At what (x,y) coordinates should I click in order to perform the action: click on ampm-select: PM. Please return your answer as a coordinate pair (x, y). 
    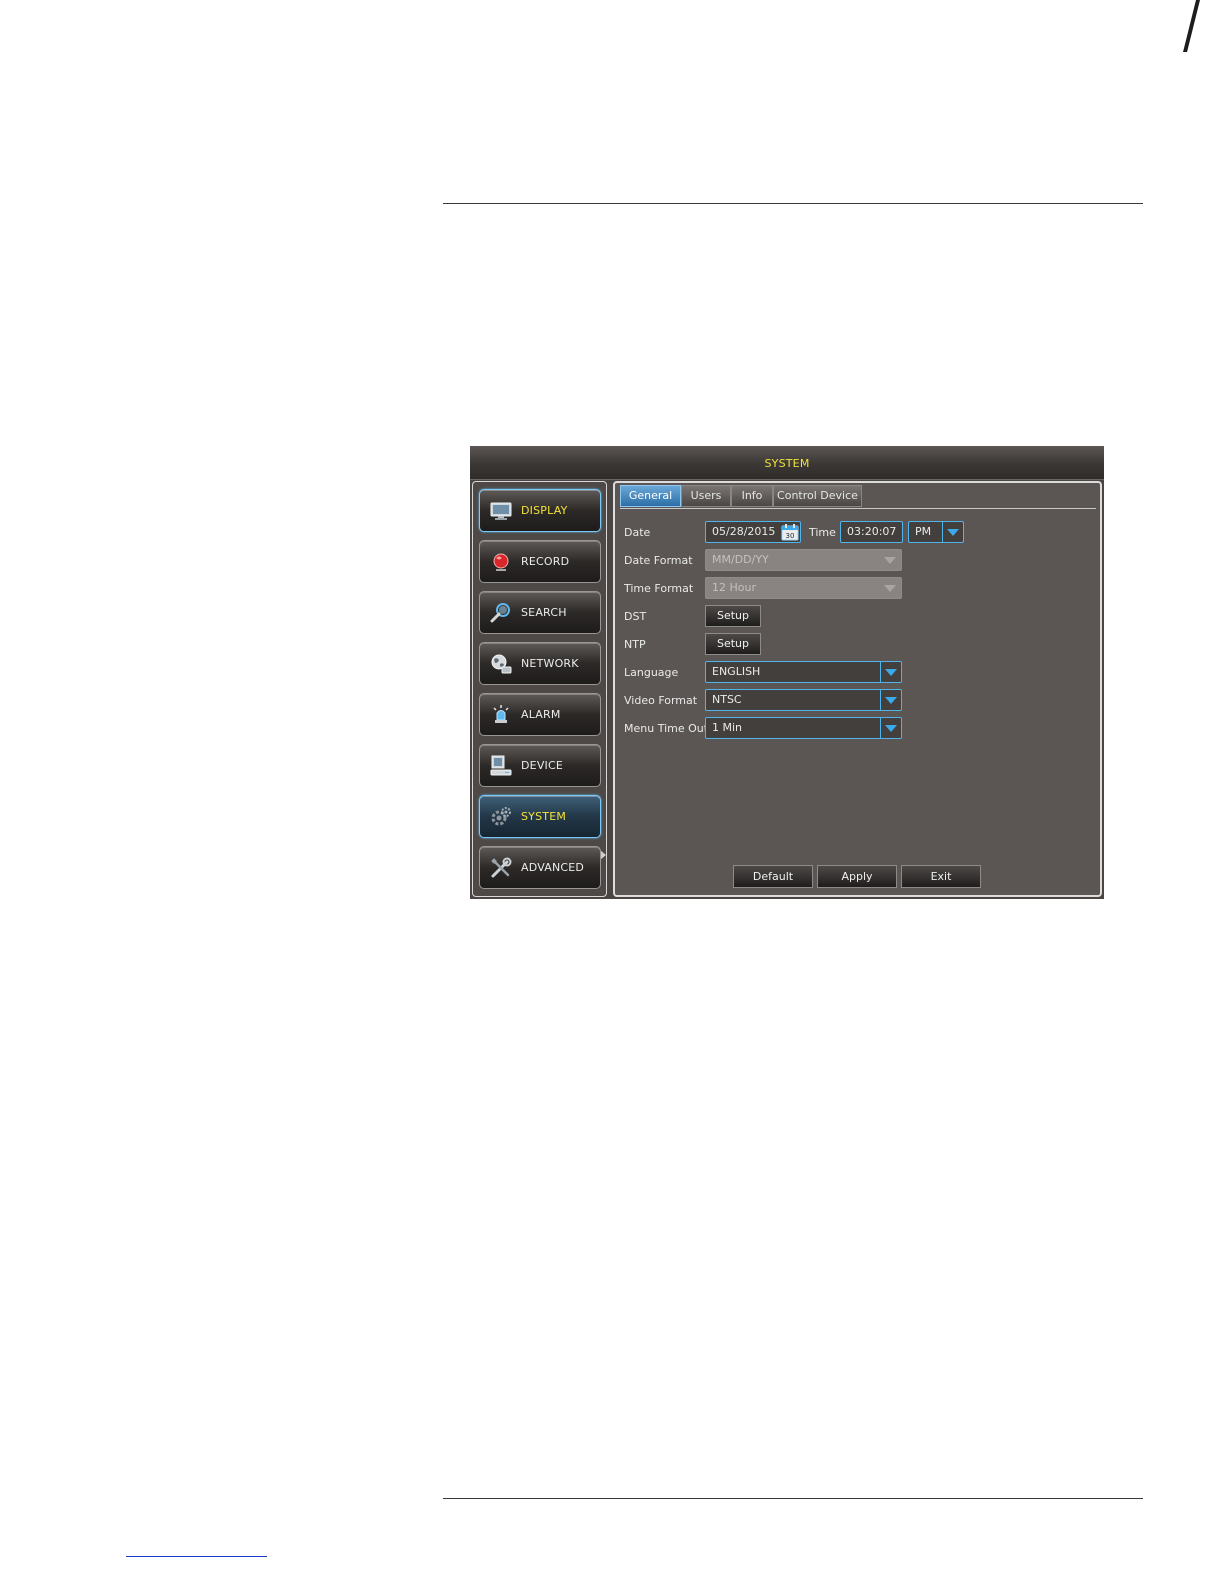
    Looking at the image, I should click on (936, 532).